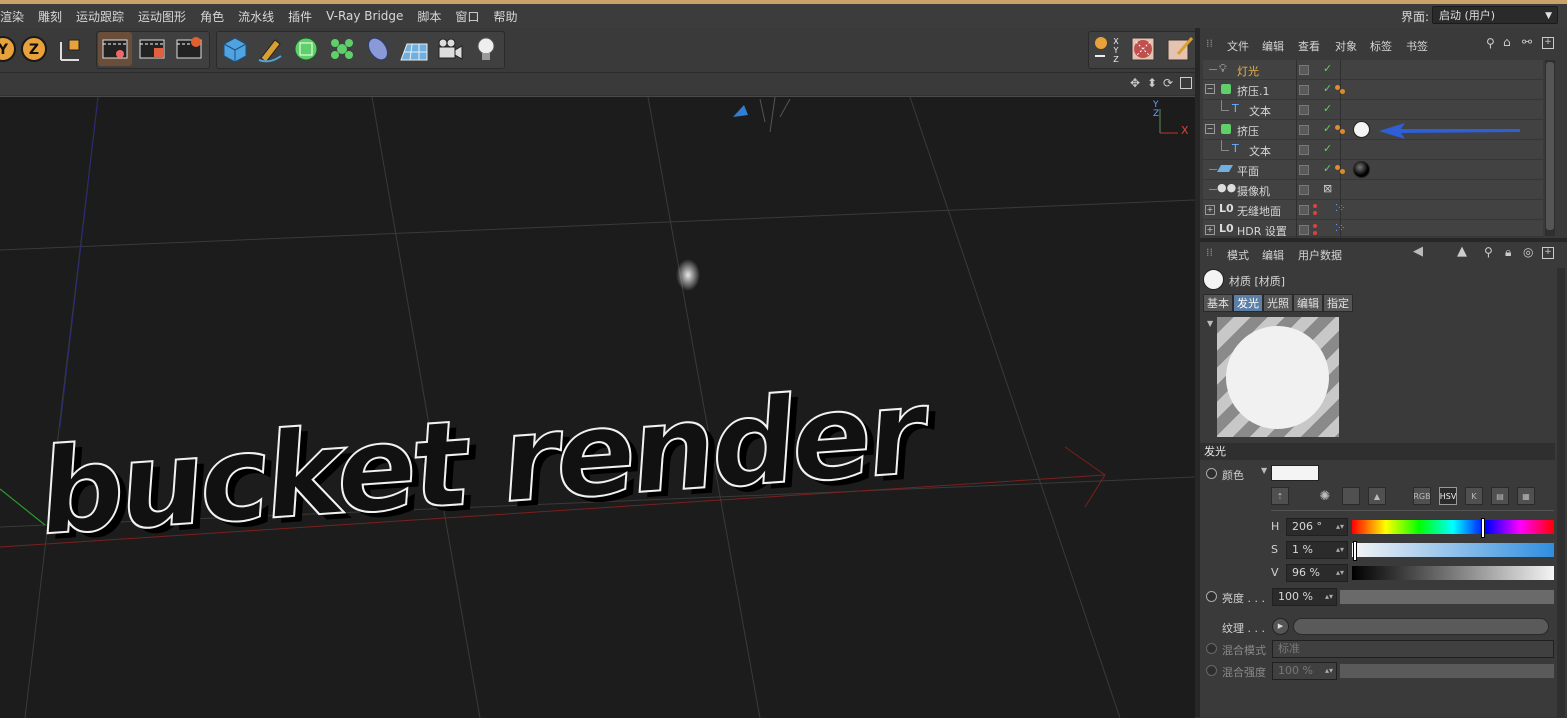 This screenshot has height=718, width=1567. Describe the element at coordinates (450, 49) in the screenshot. I see `camera-icon` at that location.